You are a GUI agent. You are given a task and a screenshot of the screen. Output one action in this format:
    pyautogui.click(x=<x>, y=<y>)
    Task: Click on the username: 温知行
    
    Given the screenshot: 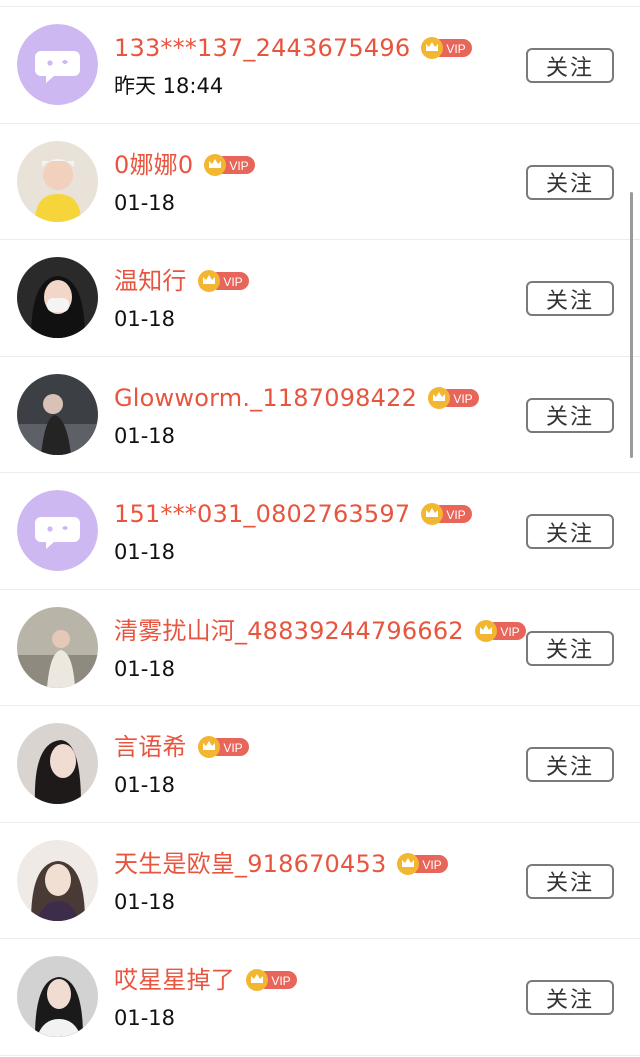 What is the action you would take?
    pyautogui.click(x=150, y=281)
    